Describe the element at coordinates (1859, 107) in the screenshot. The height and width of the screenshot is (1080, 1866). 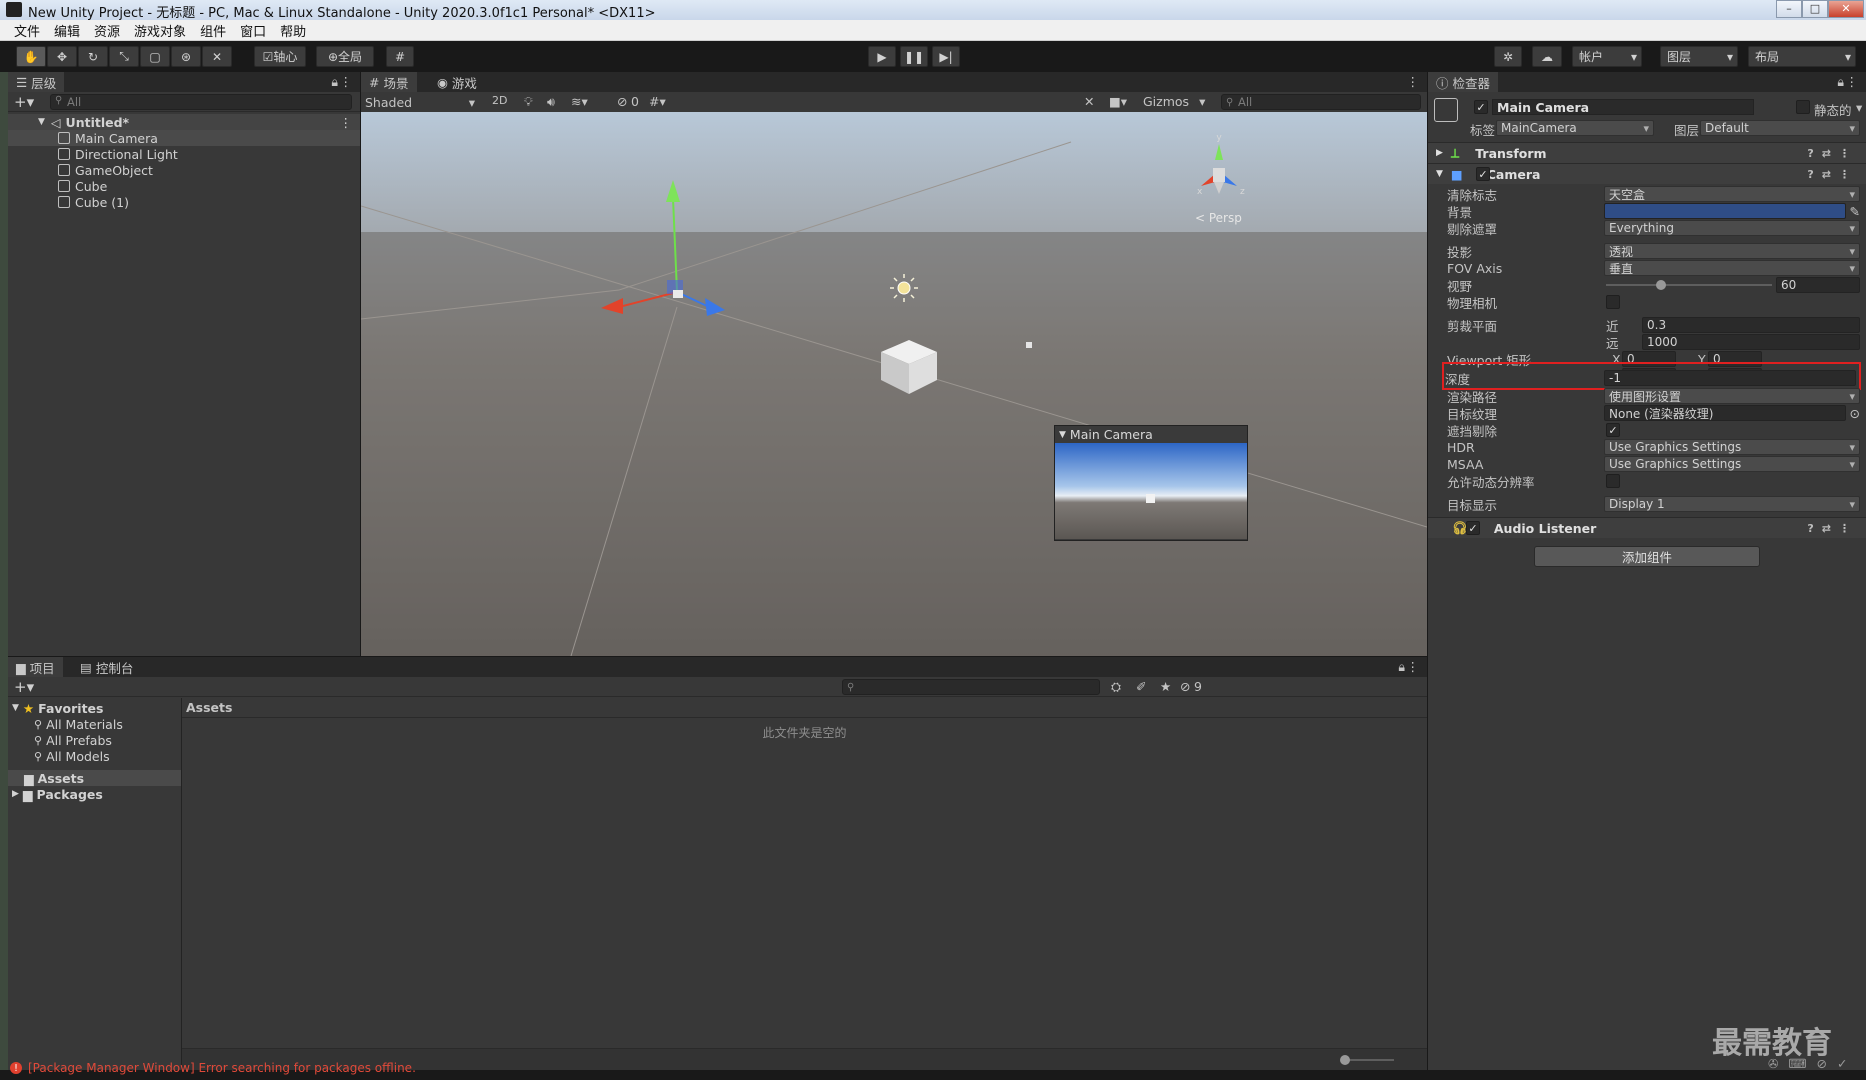
I see `chevron-down-icon: ▾` at that location.